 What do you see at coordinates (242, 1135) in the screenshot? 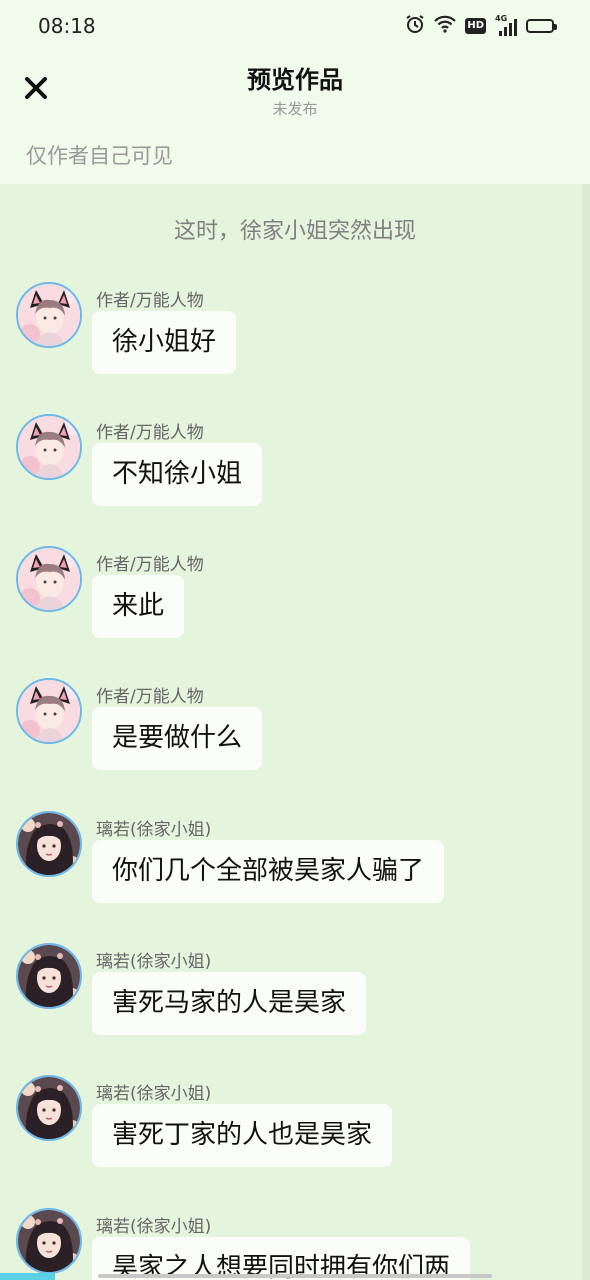
I see `message-bubble: 害死丁家的人也是昊家` at bounding box center [242, 1135].